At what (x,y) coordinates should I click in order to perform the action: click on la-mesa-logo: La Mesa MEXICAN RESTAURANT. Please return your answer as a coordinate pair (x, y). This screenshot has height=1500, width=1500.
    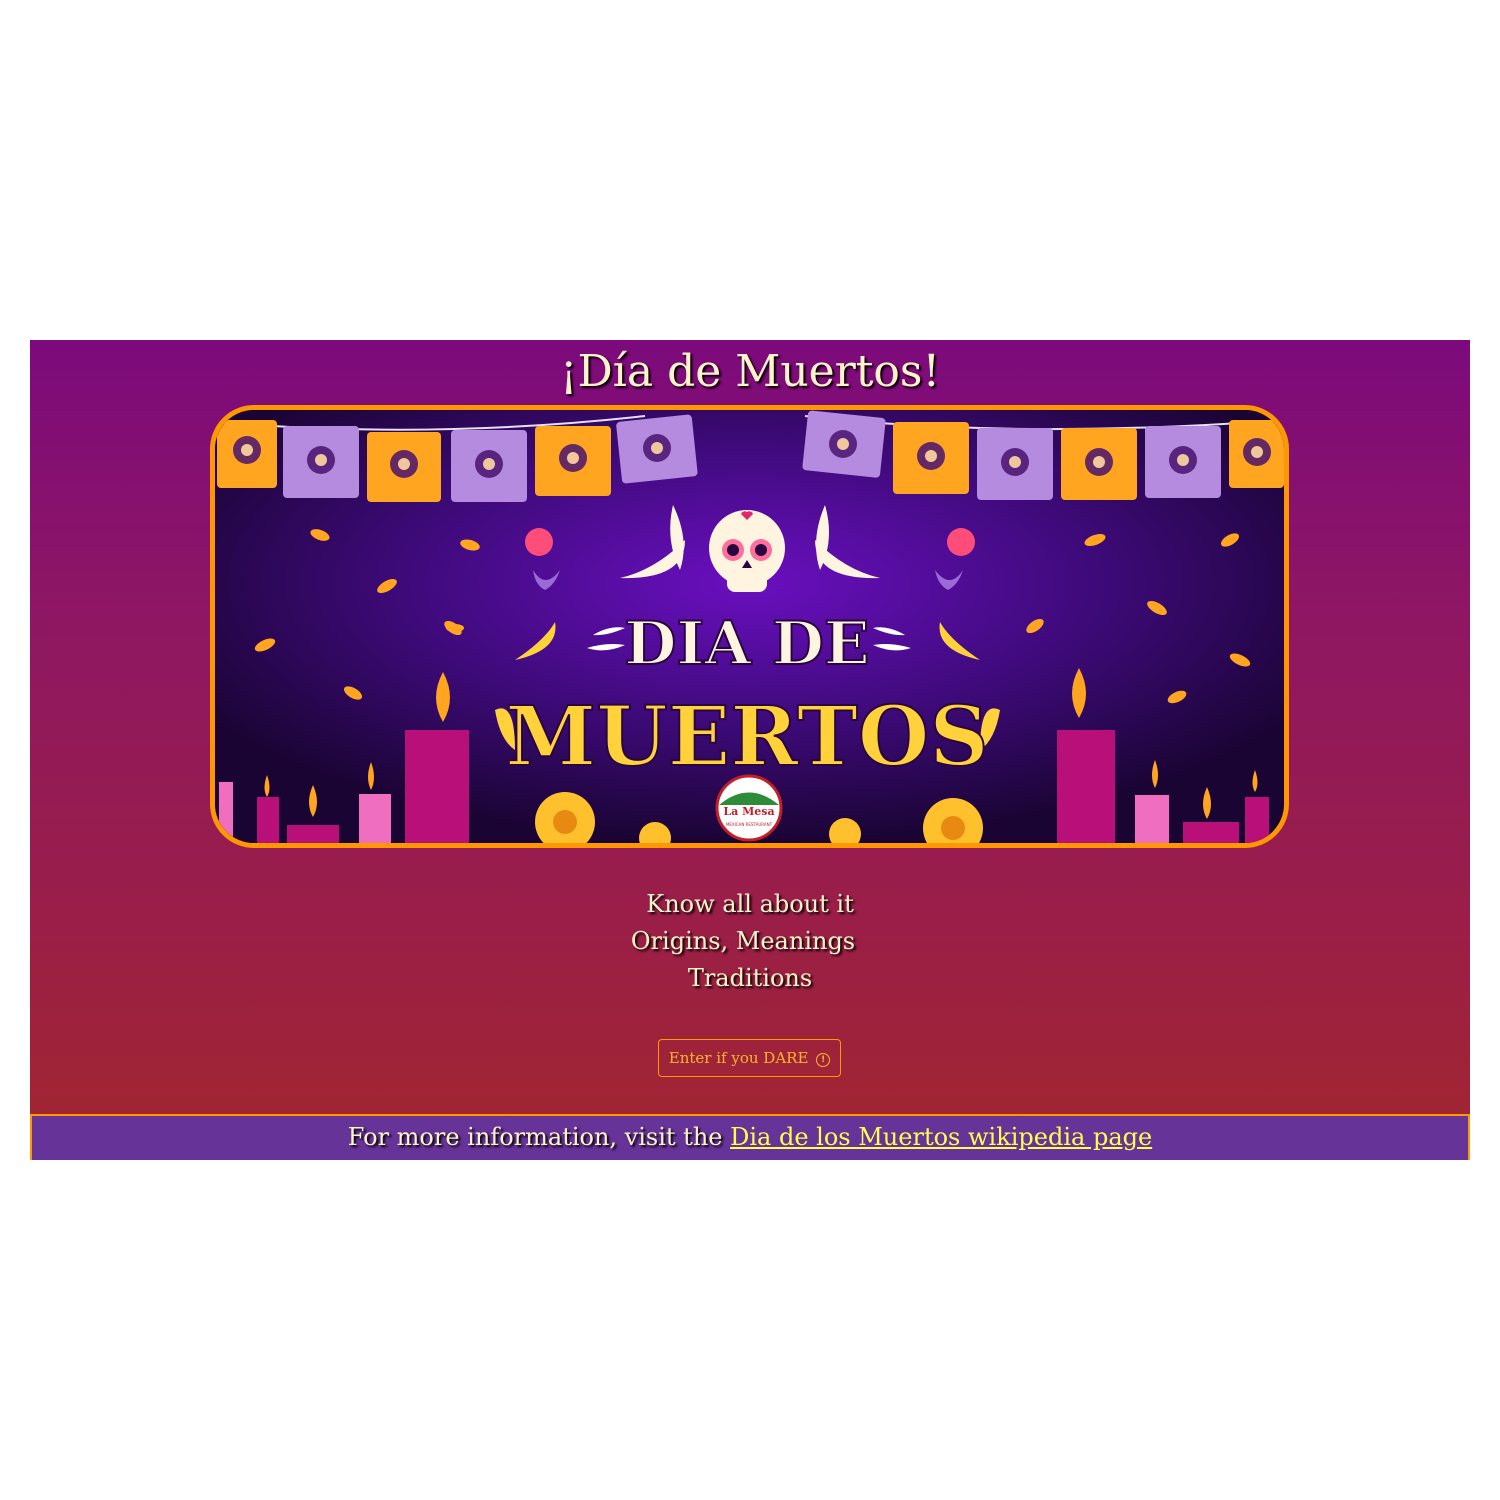
    Looking at the image, I should click on (749, 808).